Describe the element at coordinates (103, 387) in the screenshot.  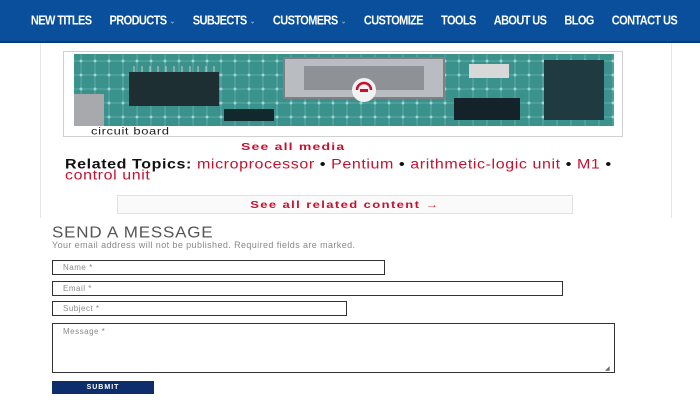
I see `submit-button: SUBMIT` at that location.